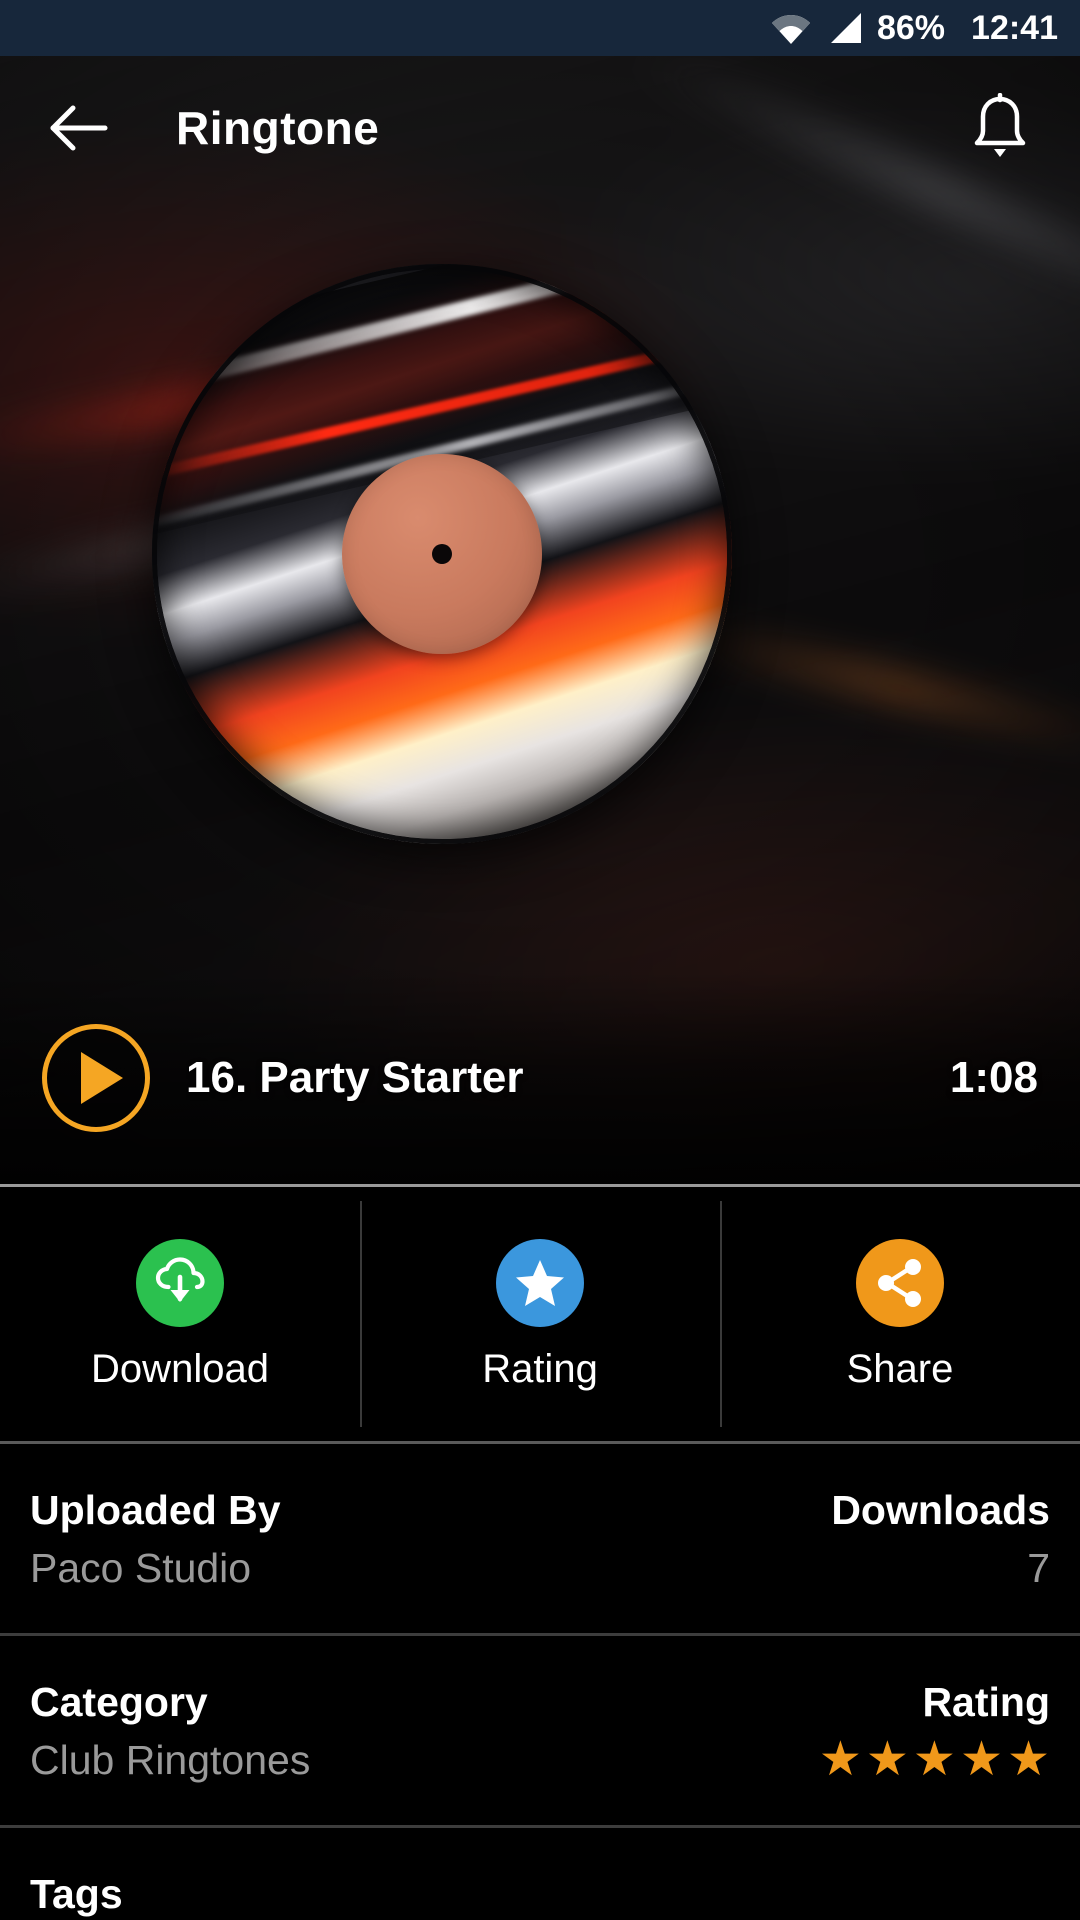 The image size is (1080, 1920). I want to click on status-icons, so click(817, 28).